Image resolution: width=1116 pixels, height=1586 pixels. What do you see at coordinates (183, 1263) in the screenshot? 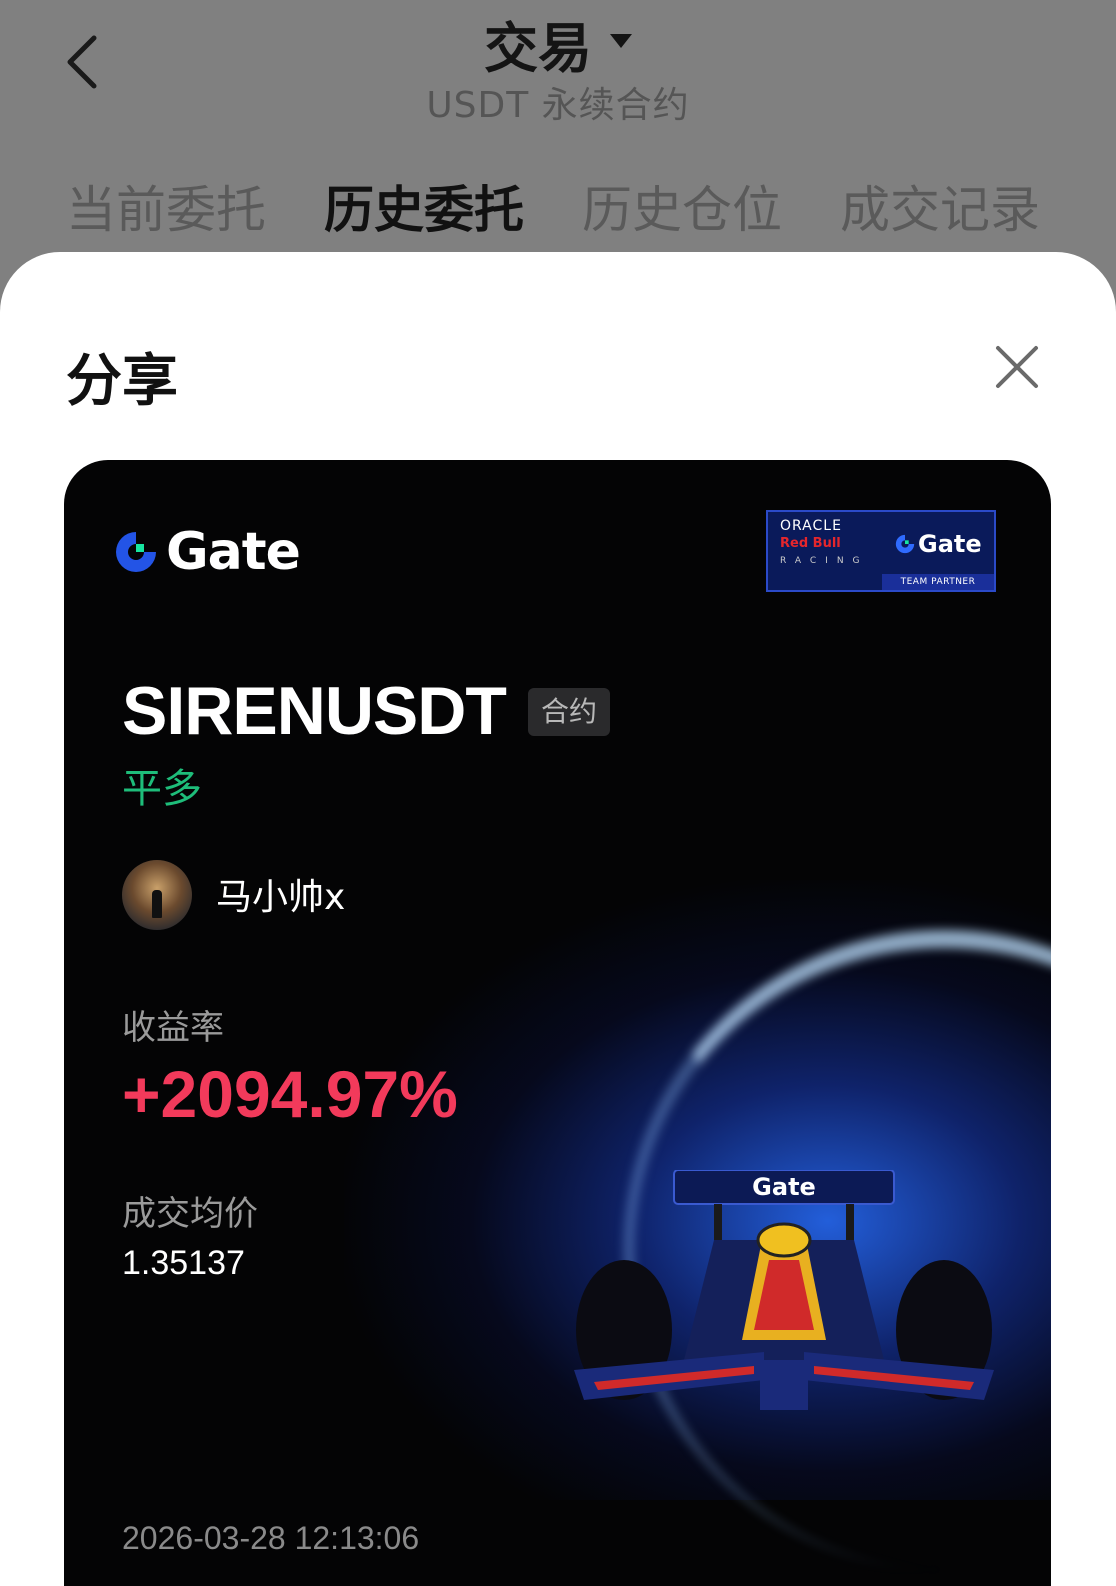
I see `avg-price-value: 1.35137` at bounding box center [183, 1263].